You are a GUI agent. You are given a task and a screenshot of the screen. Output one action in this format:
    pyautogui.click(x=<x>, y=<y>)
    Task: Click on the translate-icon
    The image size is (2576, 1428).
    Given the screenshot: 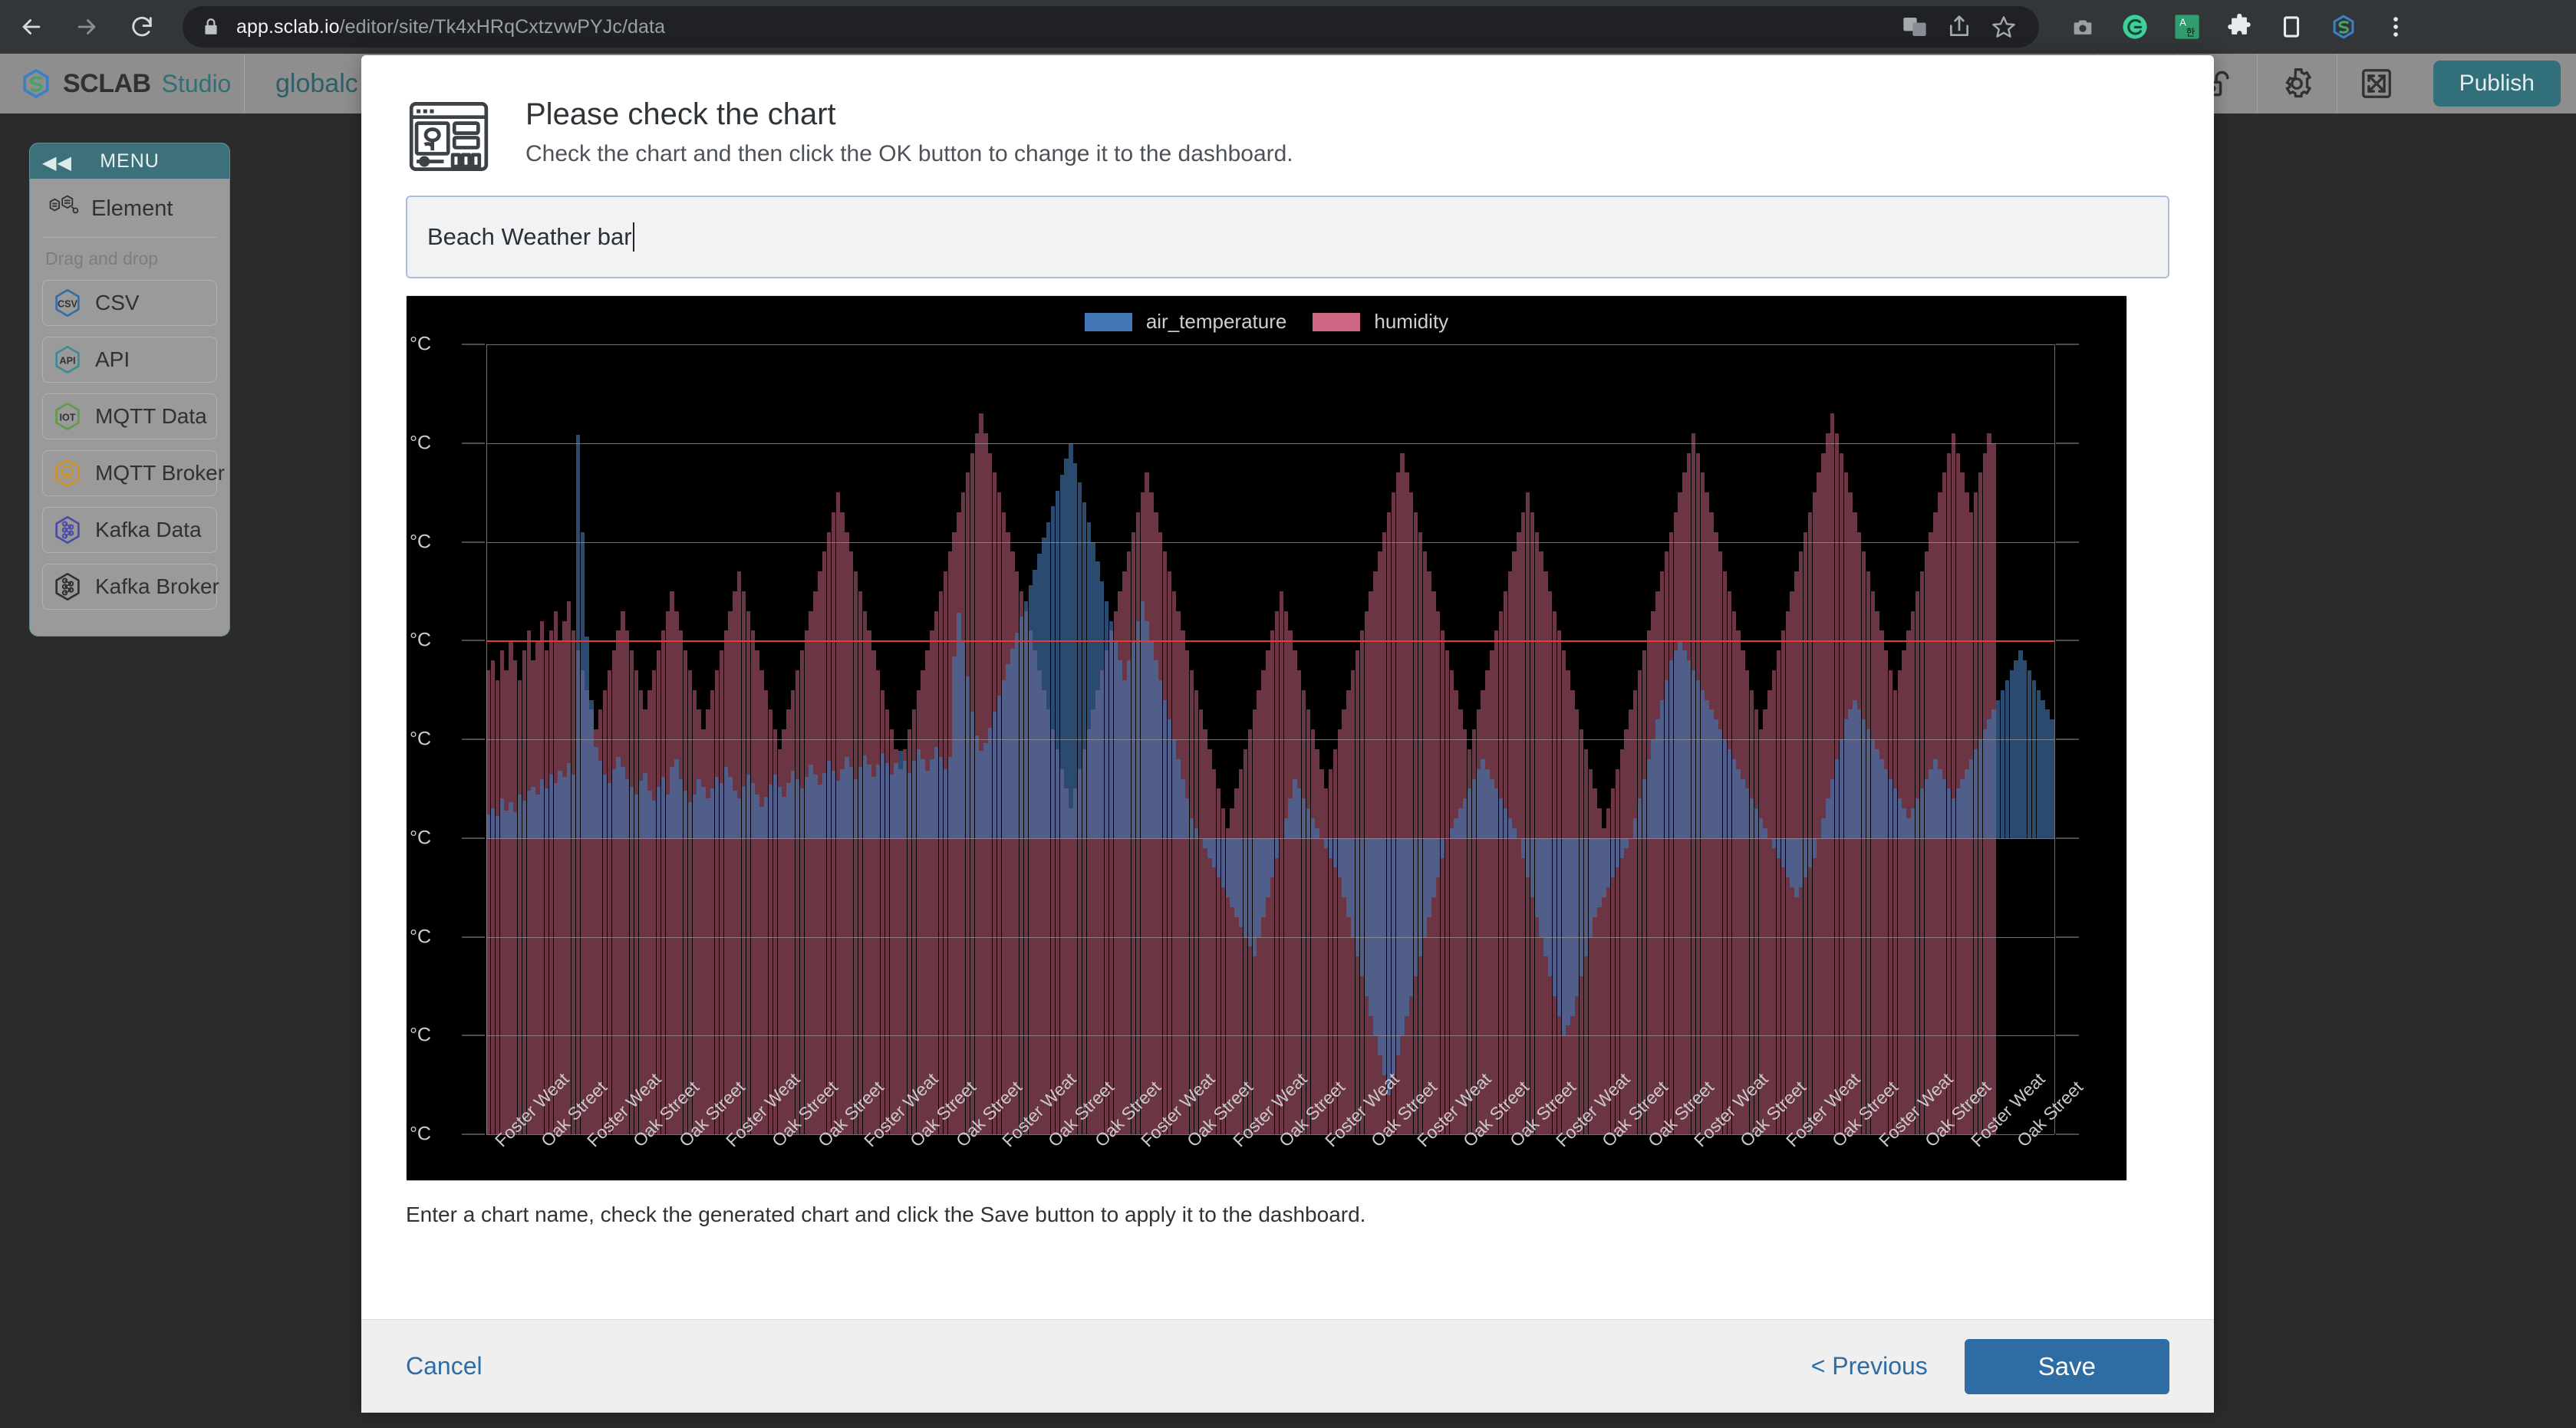 What is the action you would take?
    pyautogui.click(x=1914, y=27)
    